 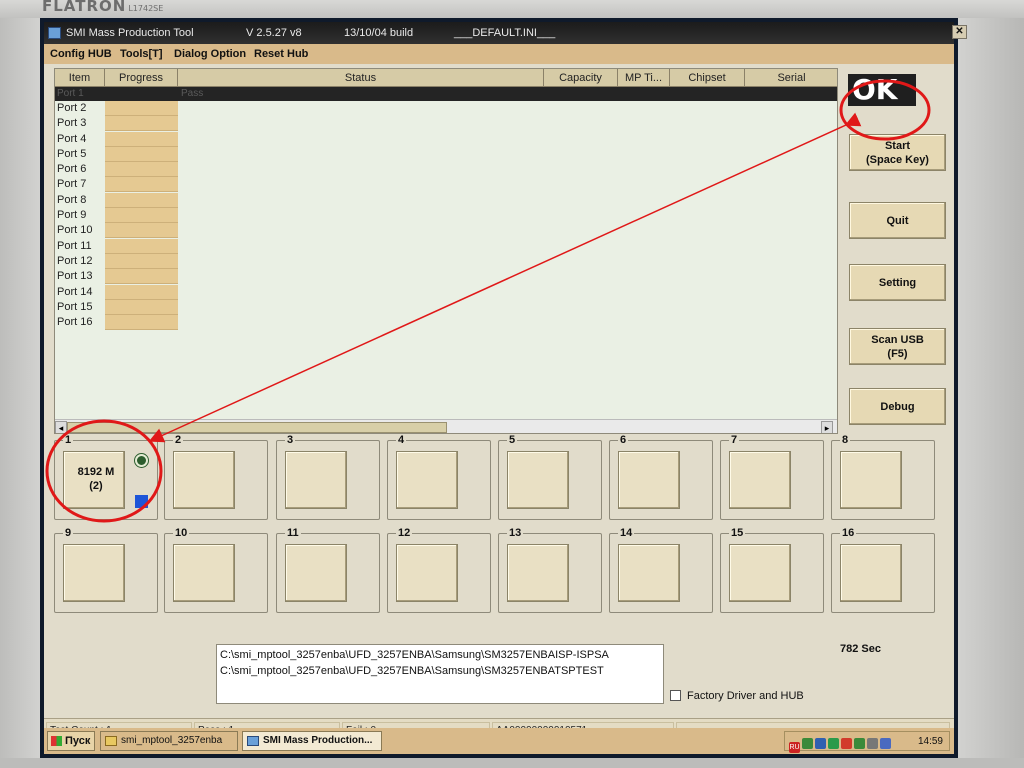 I want to click on port-panel-7: 7, so click(x=772, y=477).